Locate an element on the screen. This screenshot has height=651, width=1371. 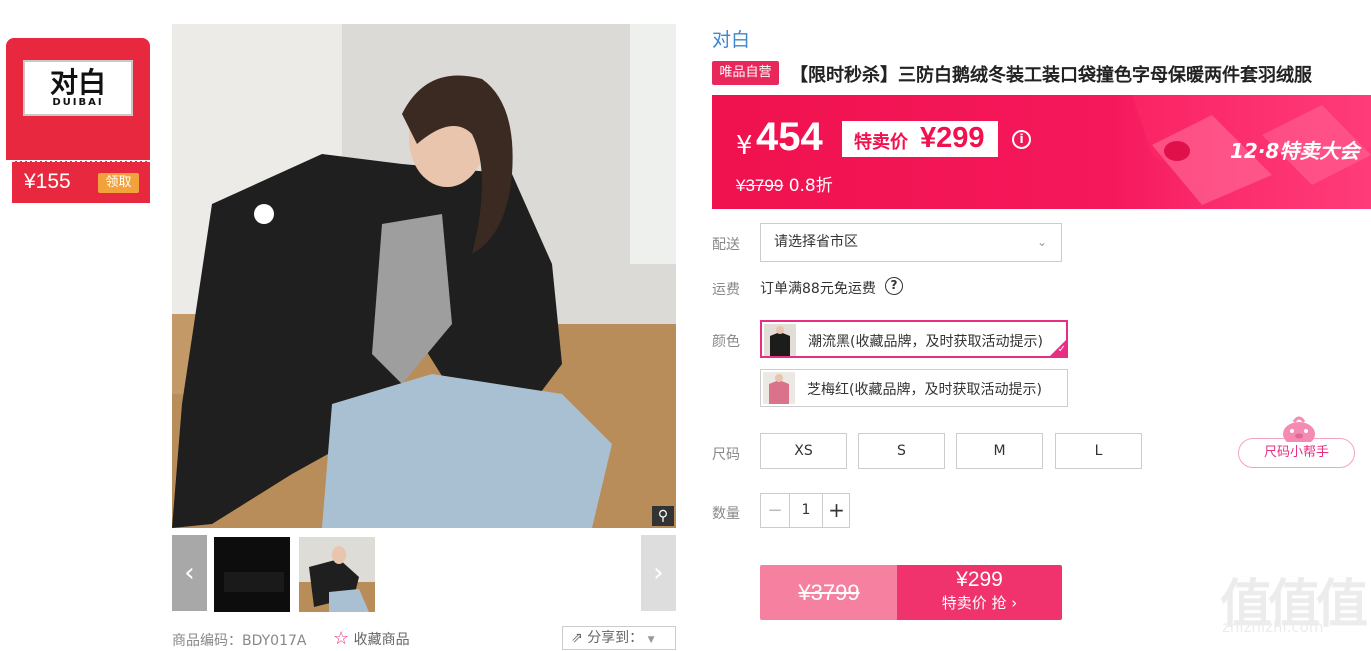
brand-logo-en: DUIBAI is located at coordinates (78, 102).